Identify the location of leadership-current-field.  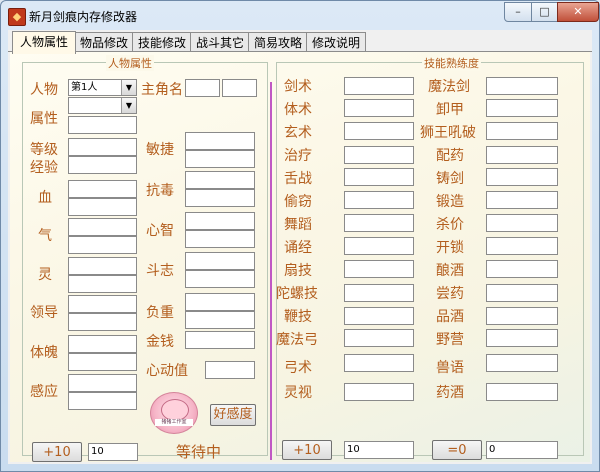
(102, 304).